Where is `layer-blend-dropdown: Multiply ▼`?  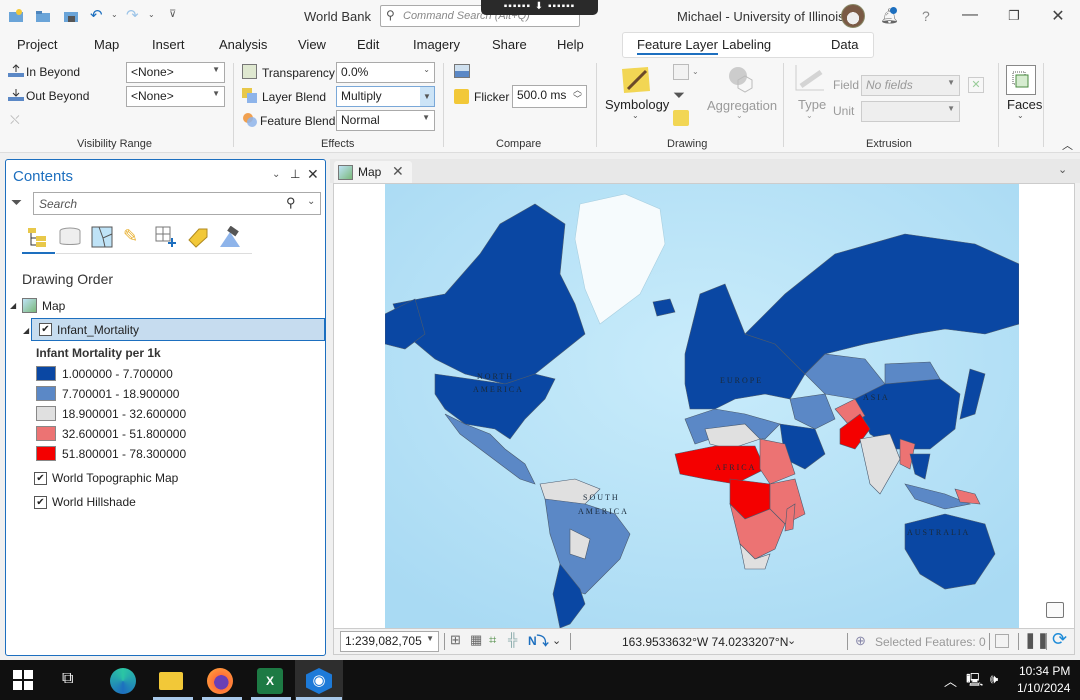
layer-blend-dropdown: Multiply ▼ is located at coordinates (385, 96).